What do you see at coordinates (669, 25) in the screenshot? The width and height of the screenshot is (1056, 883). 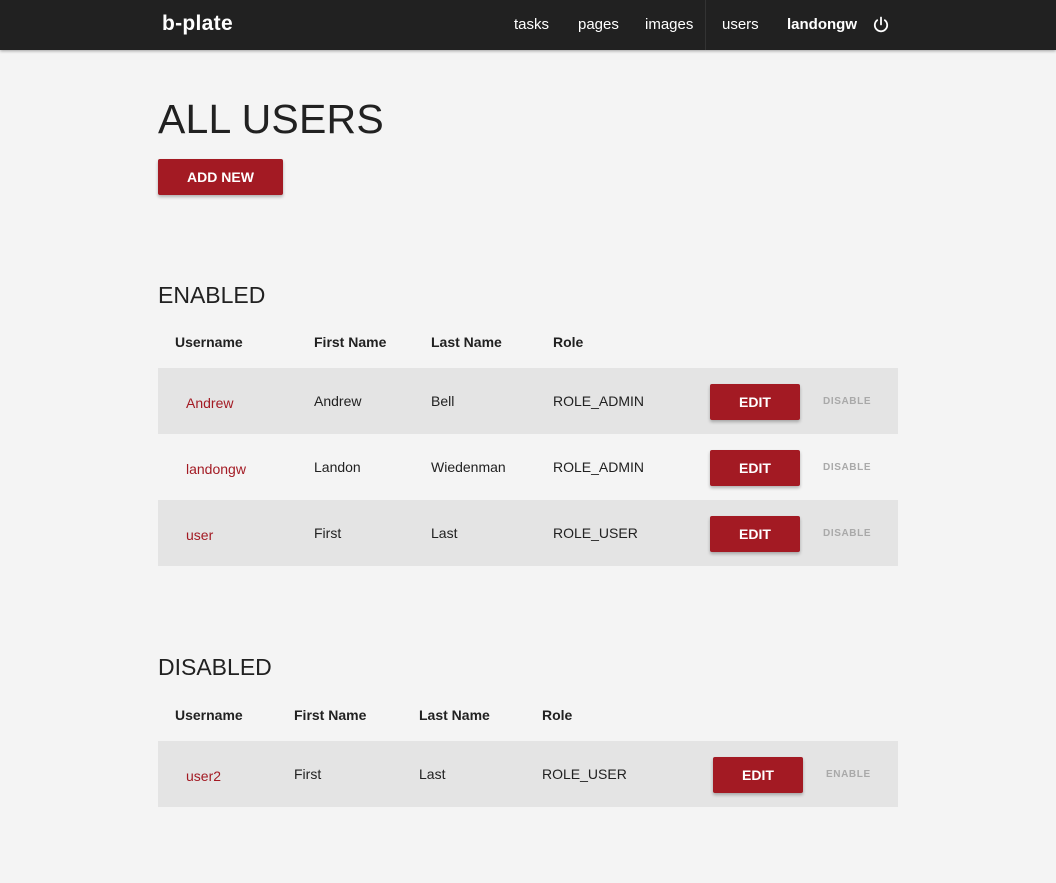 I see `nav-link-images: images` at bounding box center [669, 25].